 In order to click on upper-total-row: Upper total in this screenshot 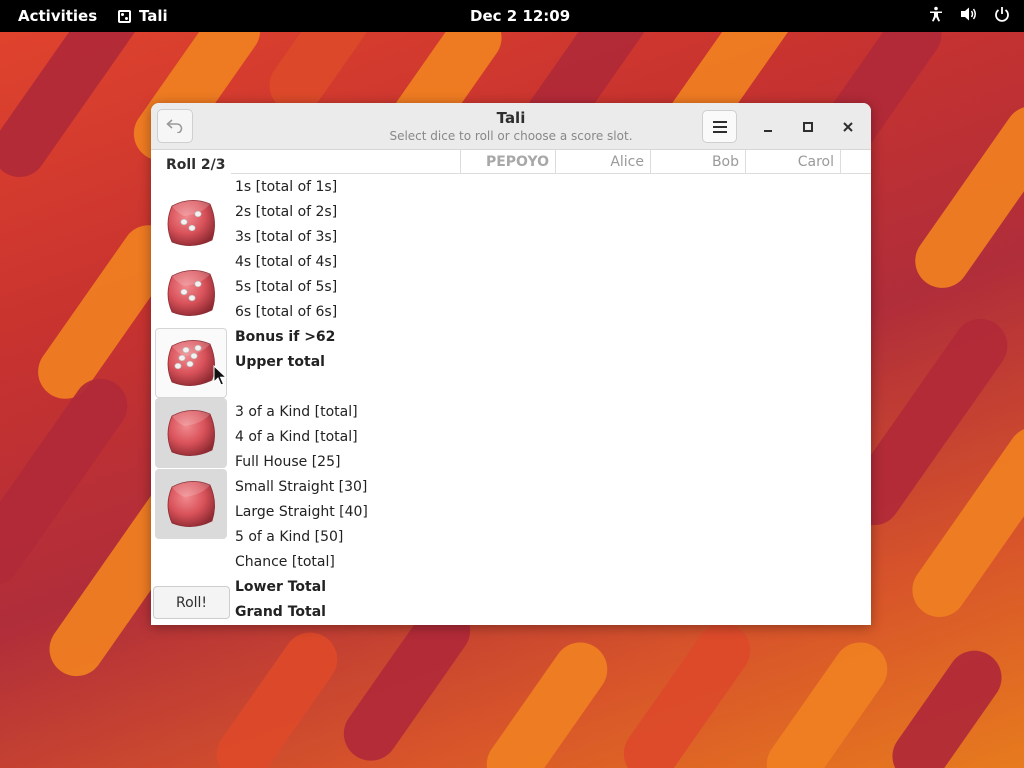, I will do `click(280, 362)`.